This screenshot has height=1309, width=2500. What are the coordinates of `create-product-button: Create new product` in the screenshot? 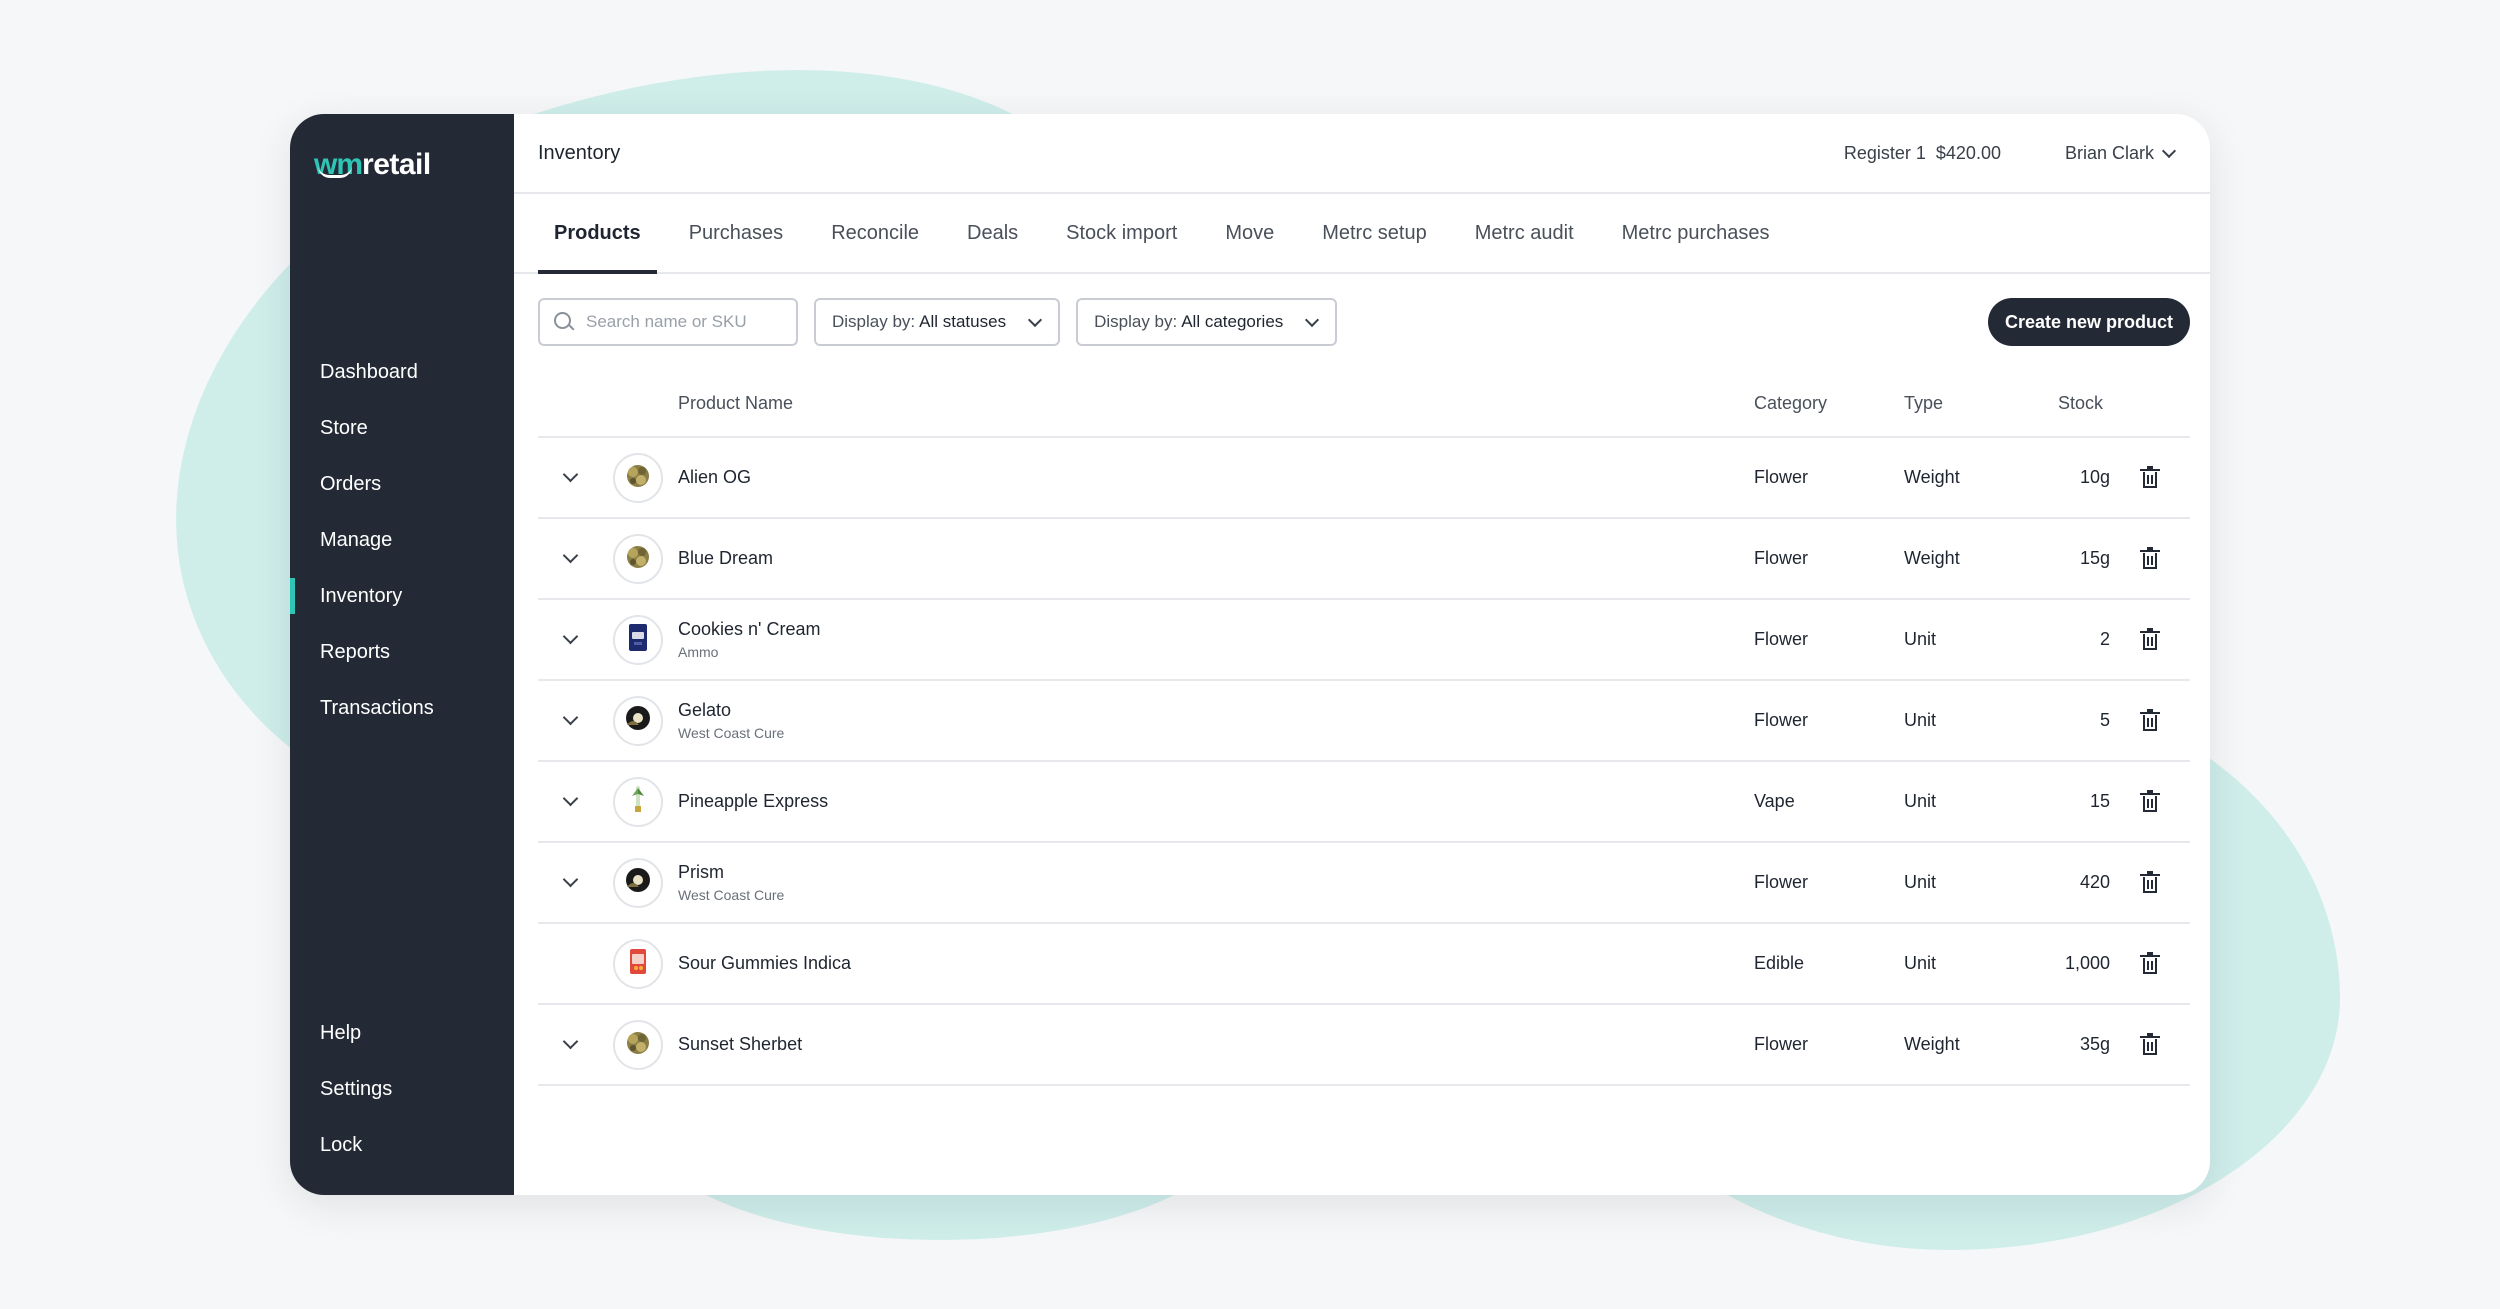 It's located at (2088, 322).